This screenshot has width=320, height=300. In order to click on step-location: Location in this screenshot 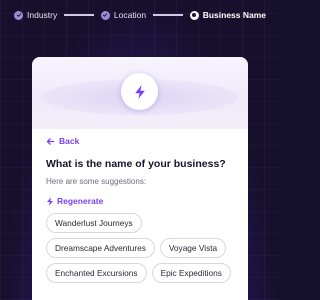, I will do `click(123, 15)`.